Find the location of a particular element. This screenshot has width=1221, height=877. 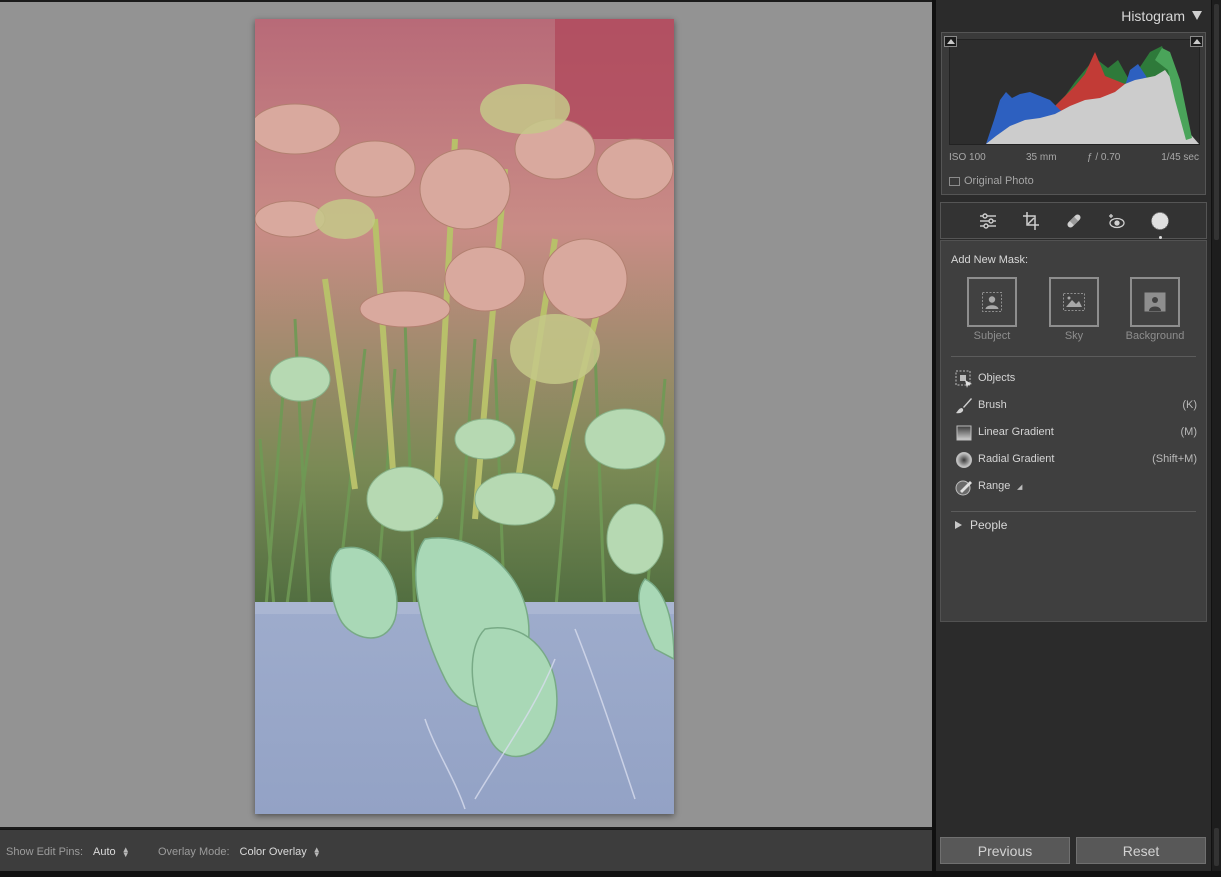

background-label: Background is located at coordinates (1155, 336).